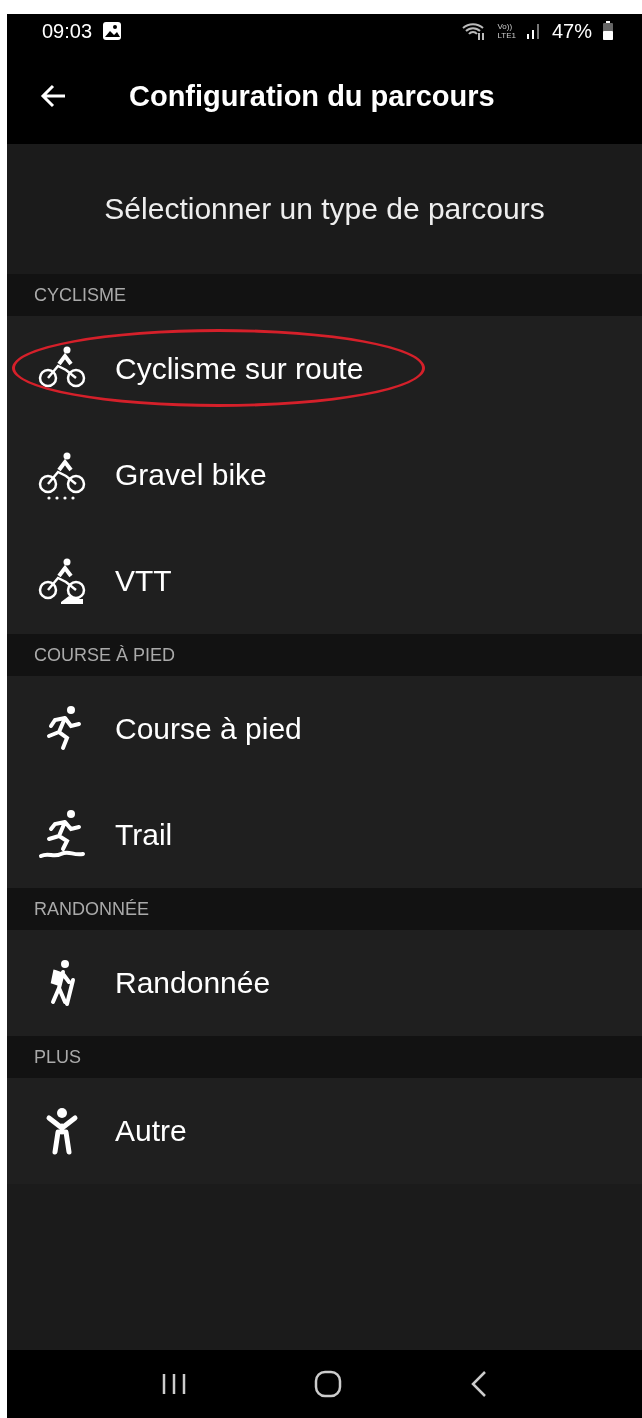  I want to click on image-icon, so click(112, 31).